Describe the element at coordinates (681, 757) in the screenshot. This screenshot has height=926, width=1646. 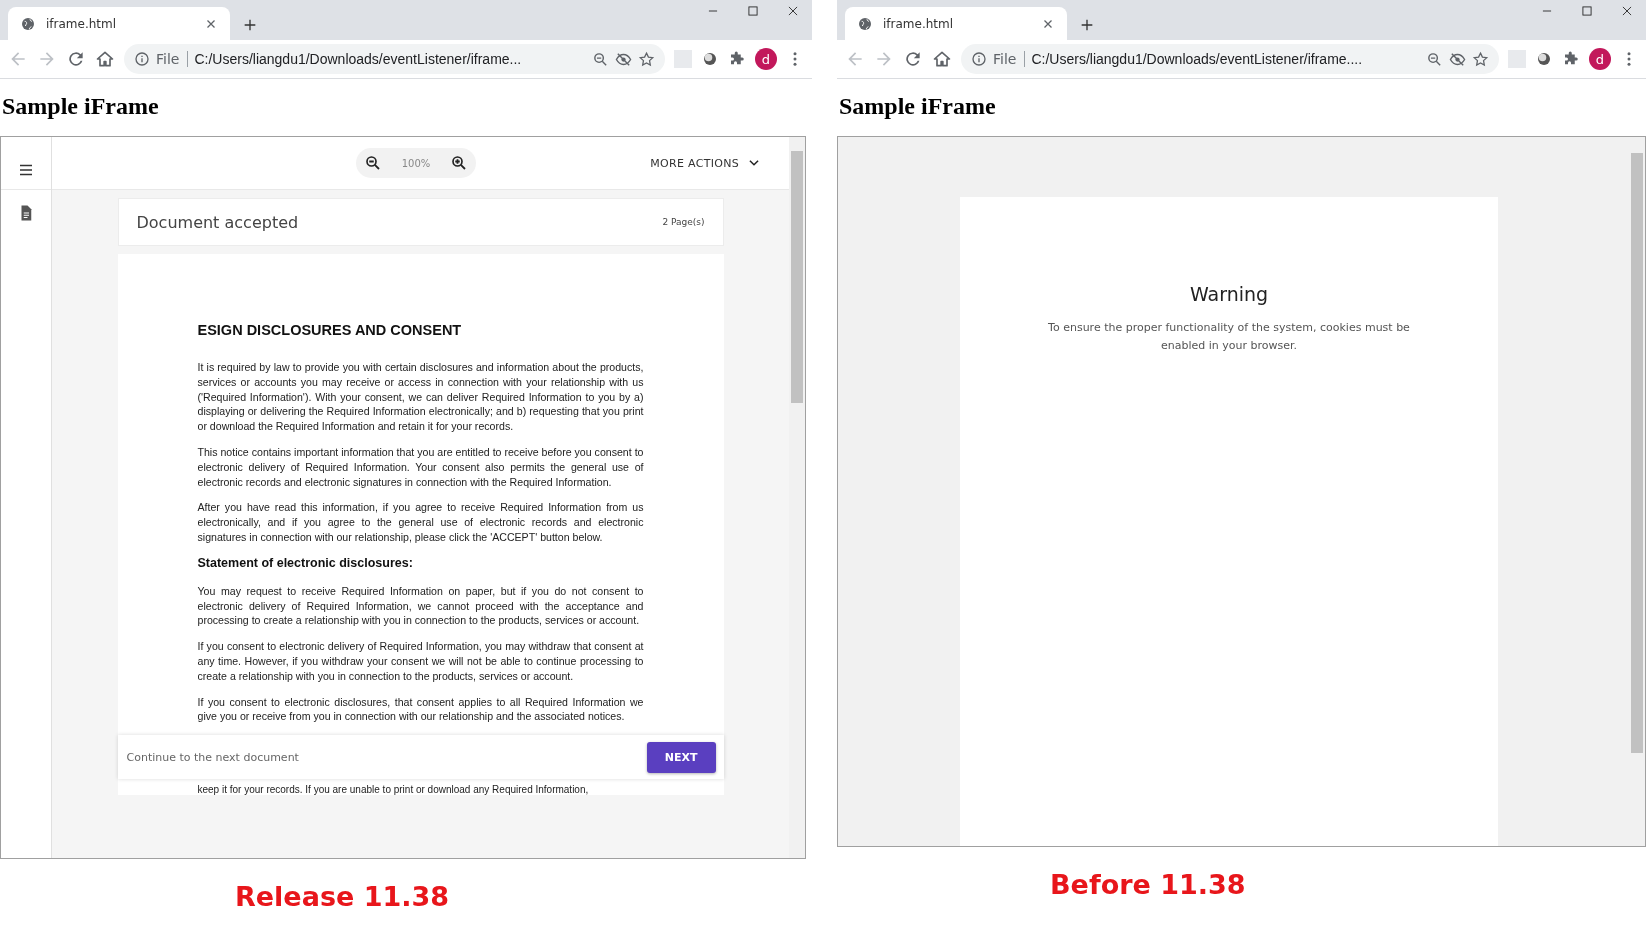
I see `next-button: NEXT` at that location.